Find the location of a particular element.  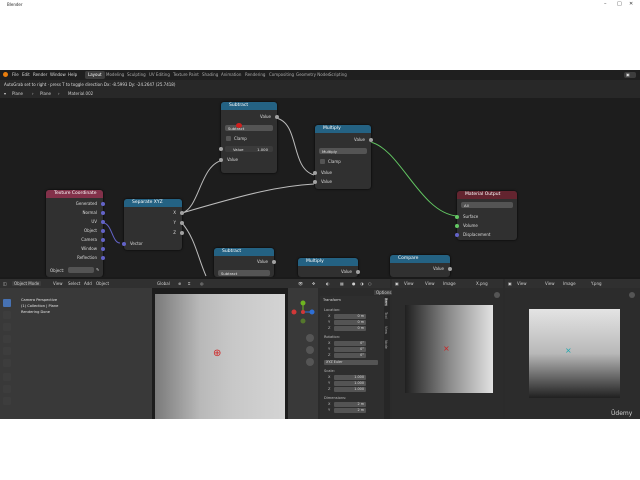

pivot-icon: ⊕ is located at coordinates (179, 283).